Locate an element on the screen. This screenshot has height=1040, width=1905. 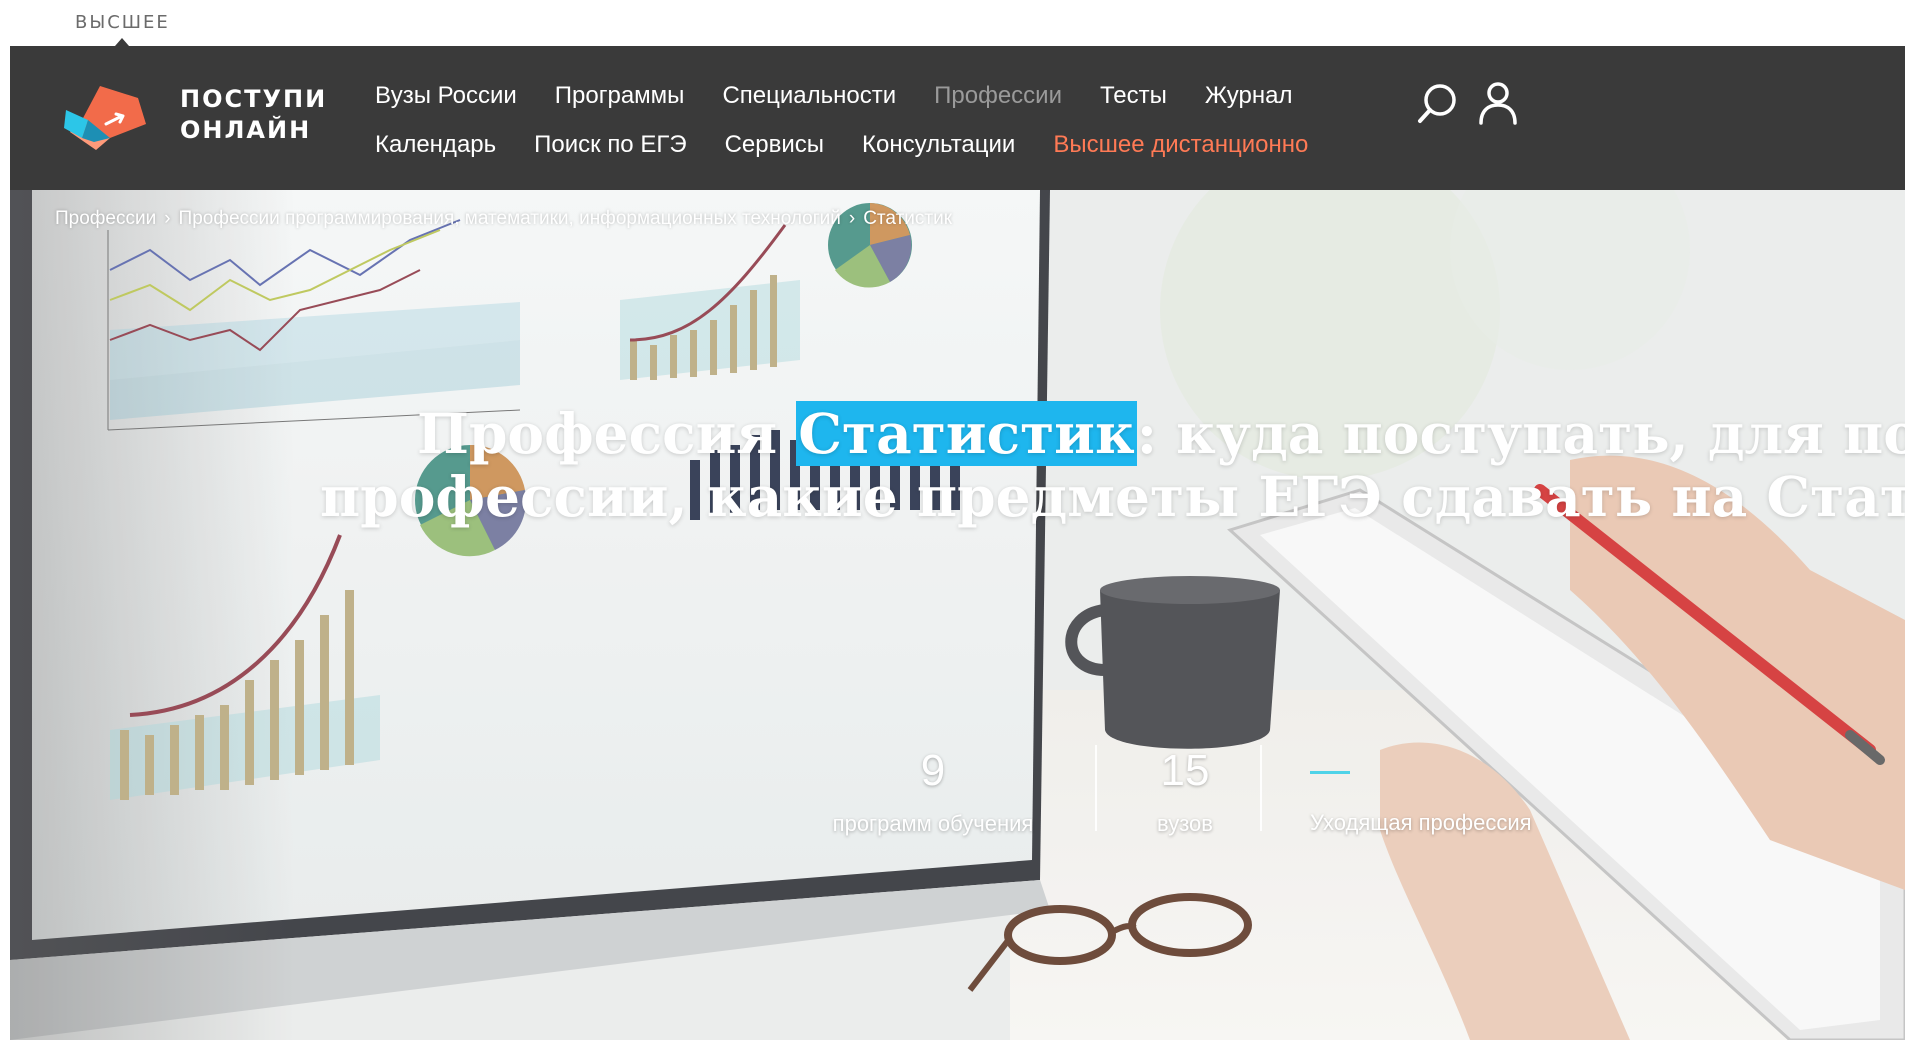
top-tab-higher: ВЫСШЕЕ is located at coordinates (122, 22).